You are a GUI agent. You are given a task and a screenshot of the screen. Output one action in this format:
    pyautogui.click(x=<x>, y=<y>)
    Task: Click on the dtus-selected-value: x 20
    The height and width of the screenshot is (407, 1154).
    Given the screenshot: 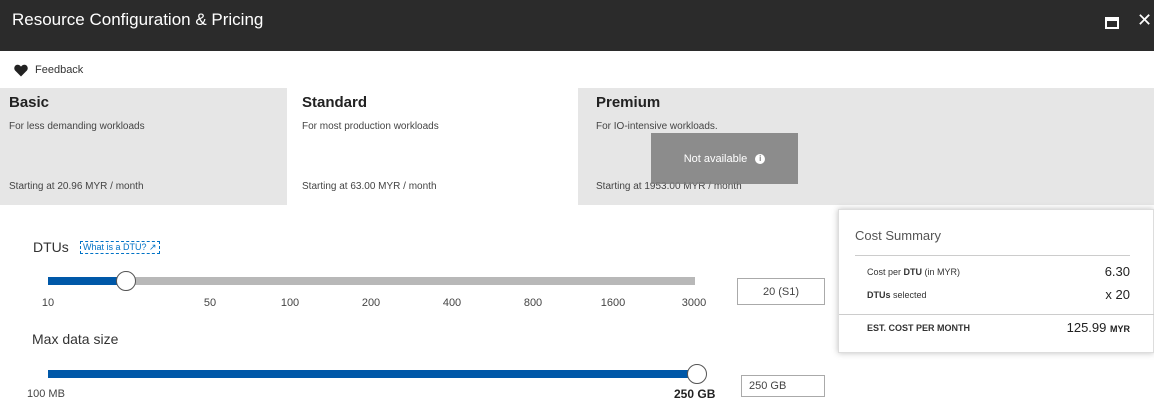 What is the action you would take?
    pyautogui.click(x=1117, y=294)
    